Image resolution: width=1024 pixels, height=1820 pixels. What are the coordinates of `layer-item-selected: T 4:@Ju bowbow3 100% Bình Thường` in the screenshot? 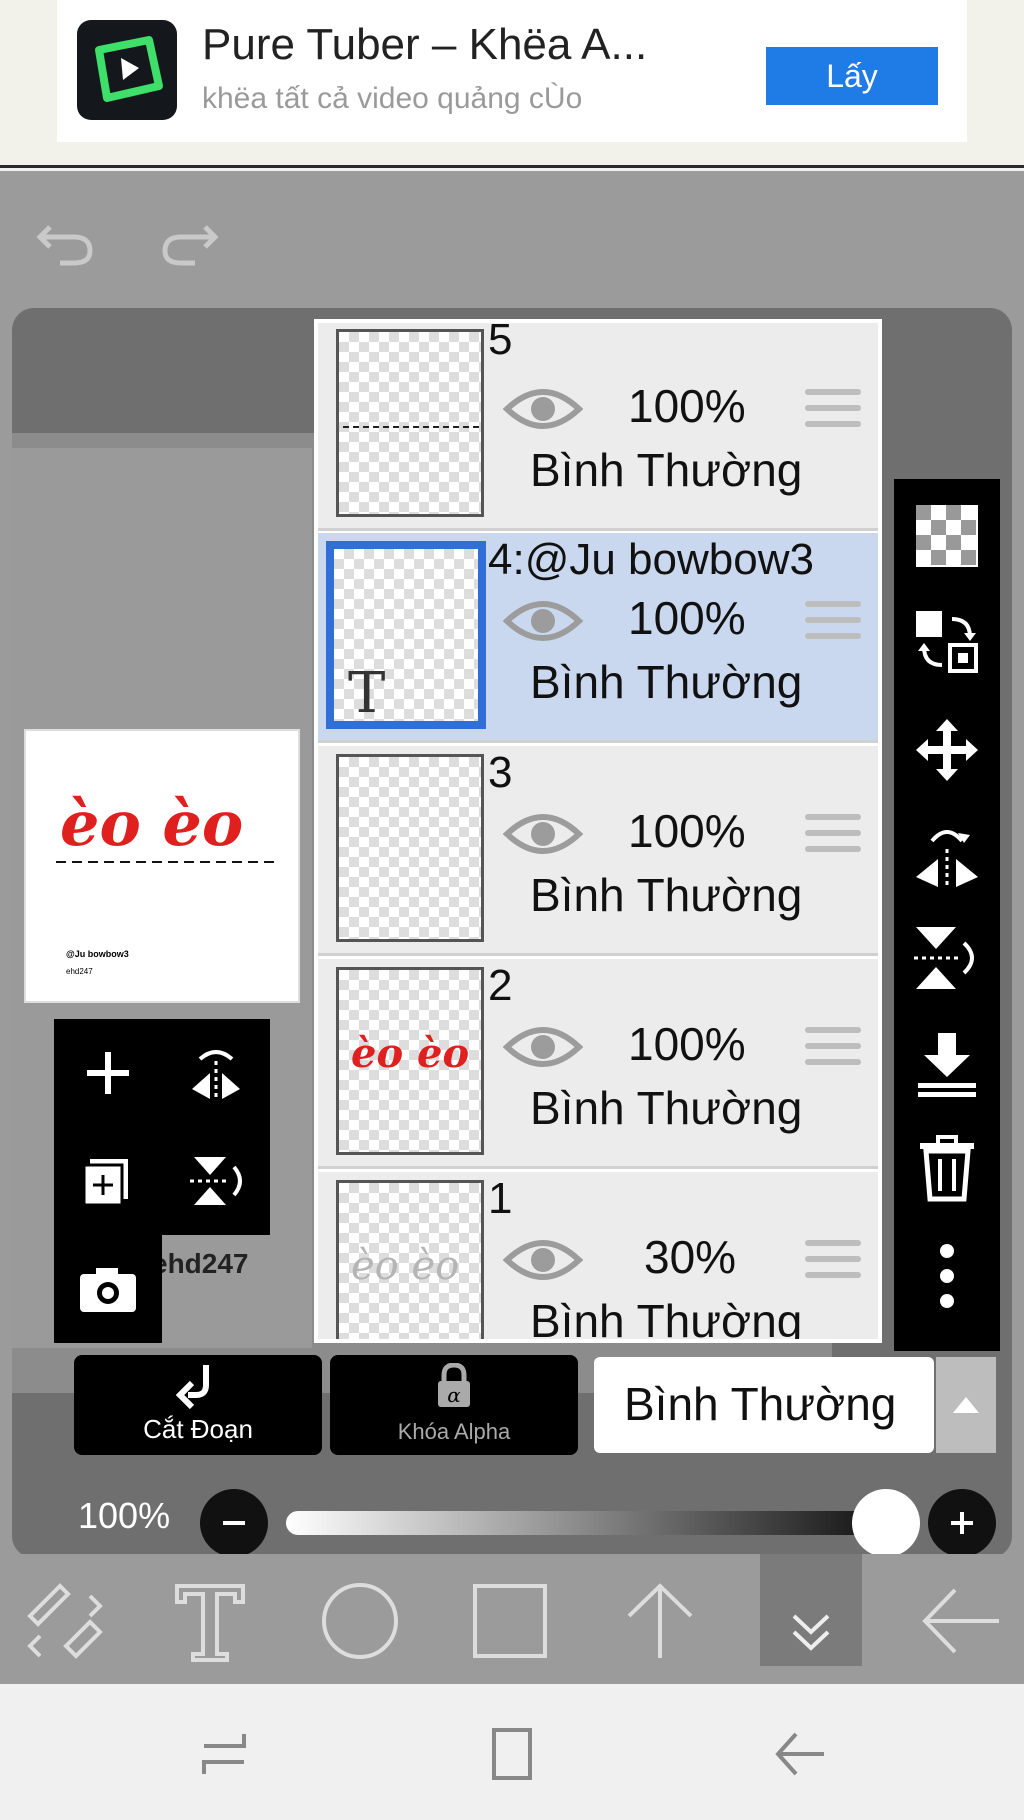 It's located at (598, 638).